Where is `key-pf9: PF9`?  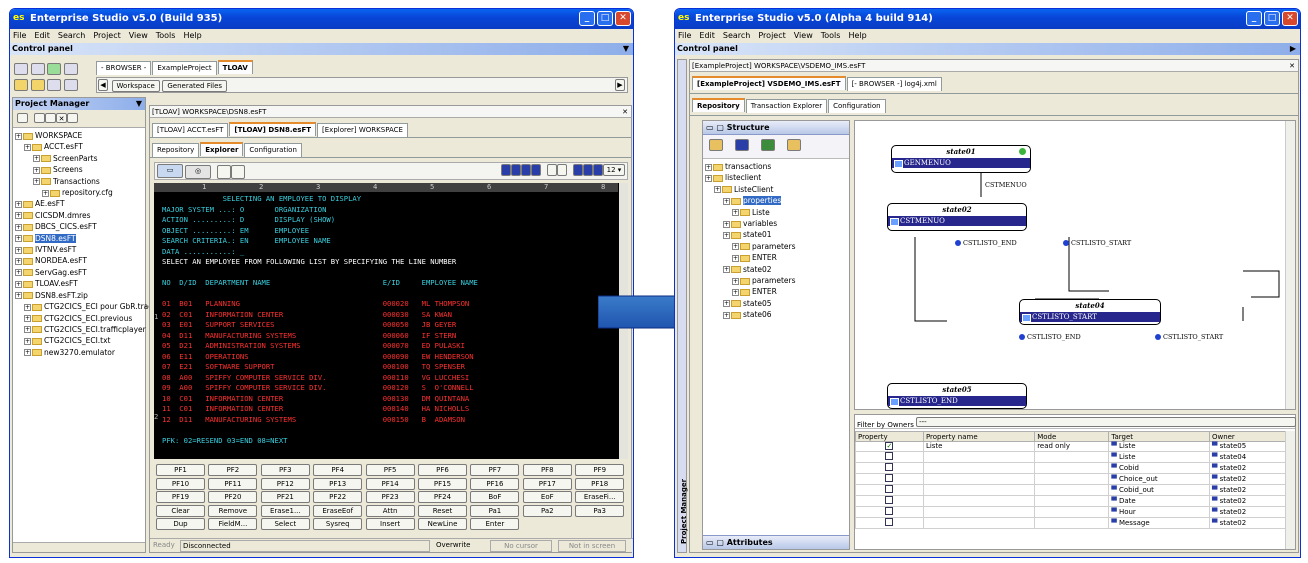
key-pf9: PF9 is located at coordinates (600, 470).